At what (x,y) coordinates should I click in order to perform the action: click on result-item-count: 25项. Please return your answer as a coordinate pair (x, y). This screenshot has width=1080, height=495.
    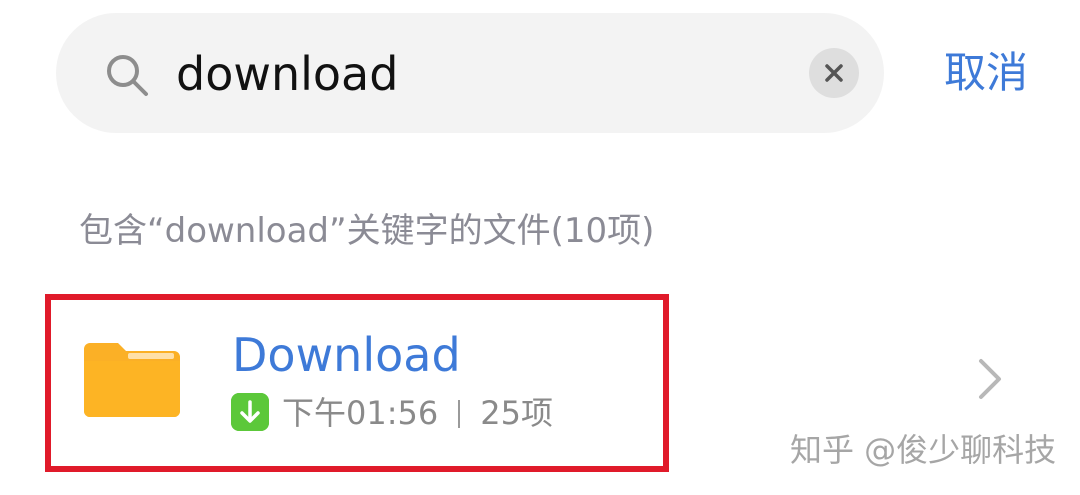
    Looking at the image, I should click on (516, 413).